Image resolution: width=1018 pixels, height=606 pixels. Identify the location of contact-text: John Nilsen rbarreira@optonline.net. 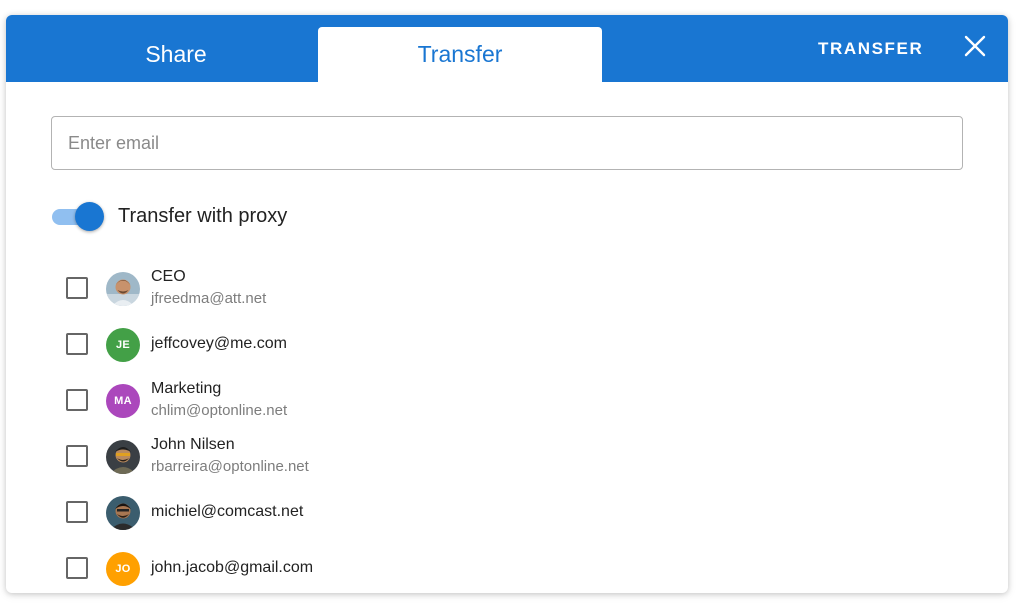
(230, 456).